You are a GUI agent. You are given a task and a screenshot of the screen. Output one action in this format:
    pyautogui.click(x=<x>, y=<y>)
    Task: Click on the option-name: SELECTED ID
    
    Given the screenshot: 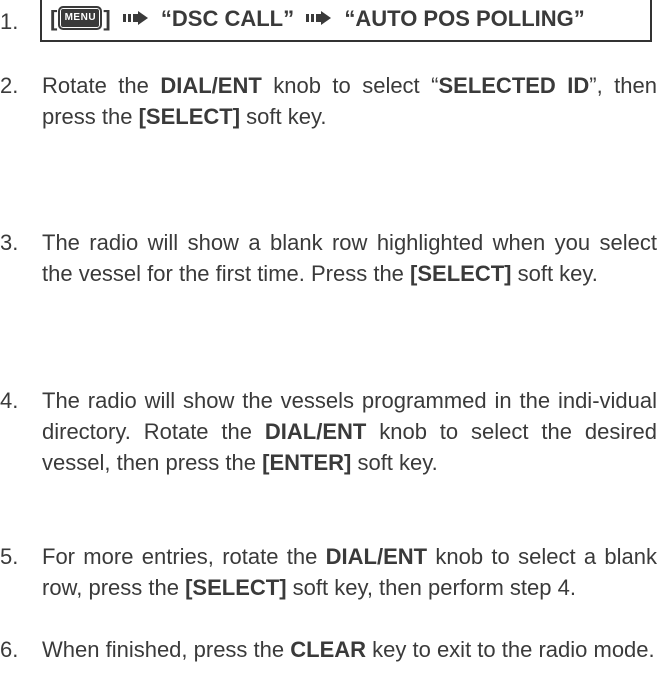 What is the action you would take?
    pyautogui.click(x=514, y=85)
    